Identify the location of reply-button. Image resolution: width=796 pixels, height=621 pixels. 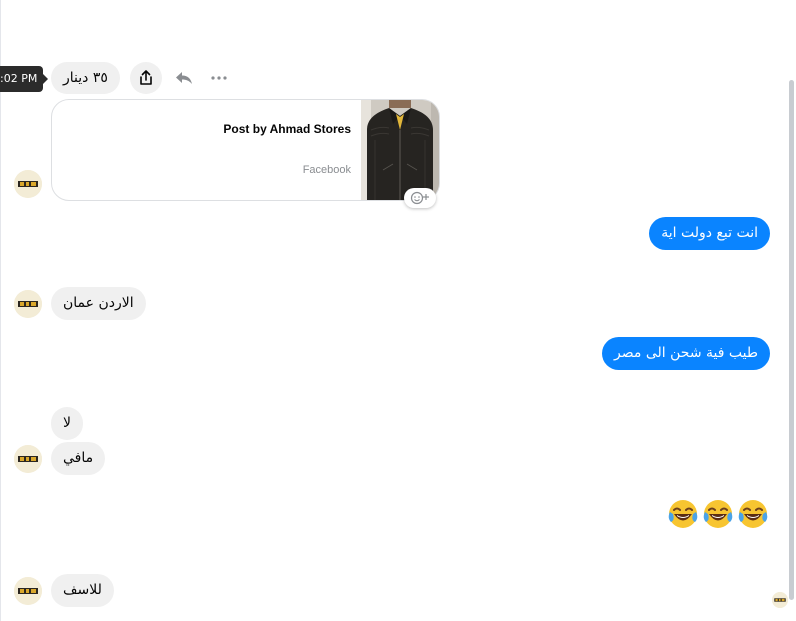
(184, 78).